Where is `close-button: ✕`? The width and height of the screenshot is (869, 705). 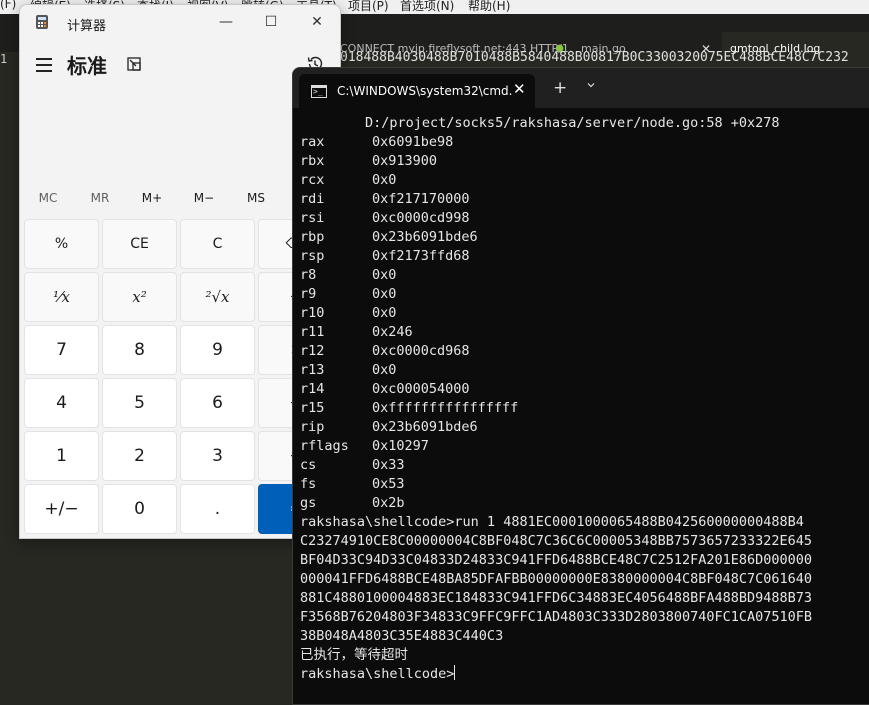
close-button: ✕ is located at coordinates (317, 22).